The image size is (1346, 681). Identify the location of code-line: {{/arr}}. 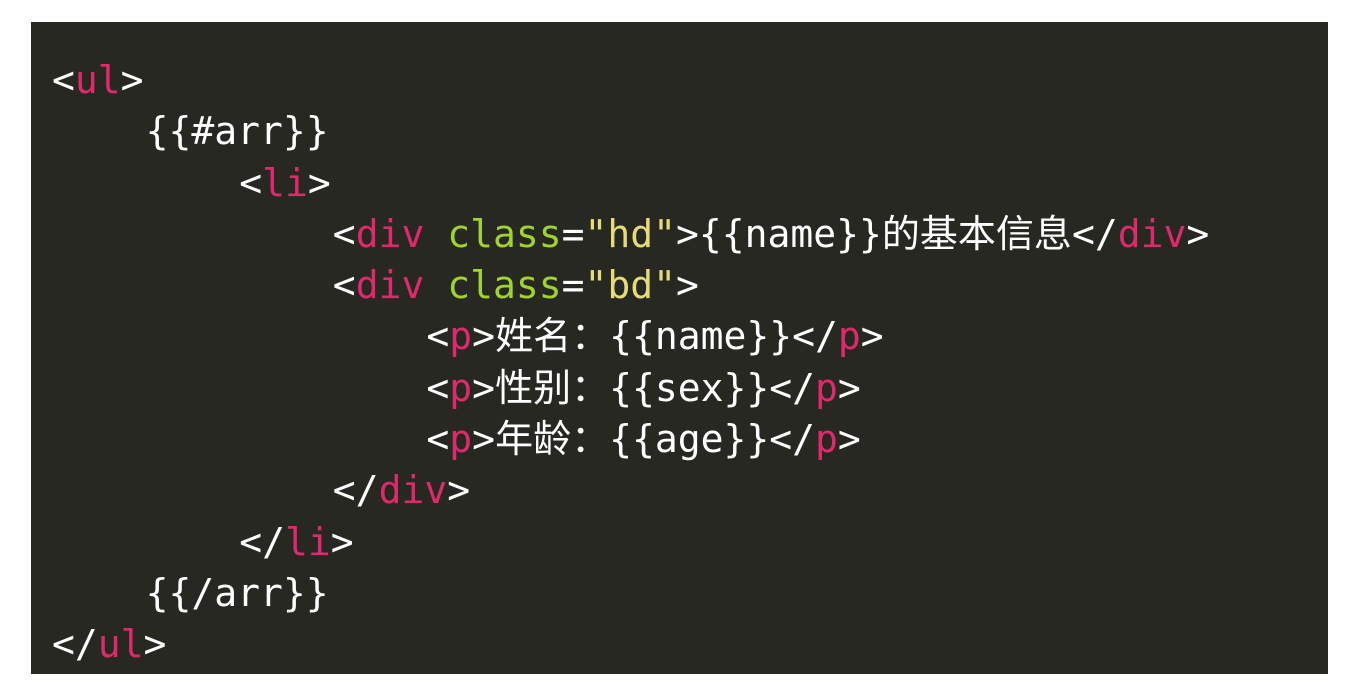
(690, 593).